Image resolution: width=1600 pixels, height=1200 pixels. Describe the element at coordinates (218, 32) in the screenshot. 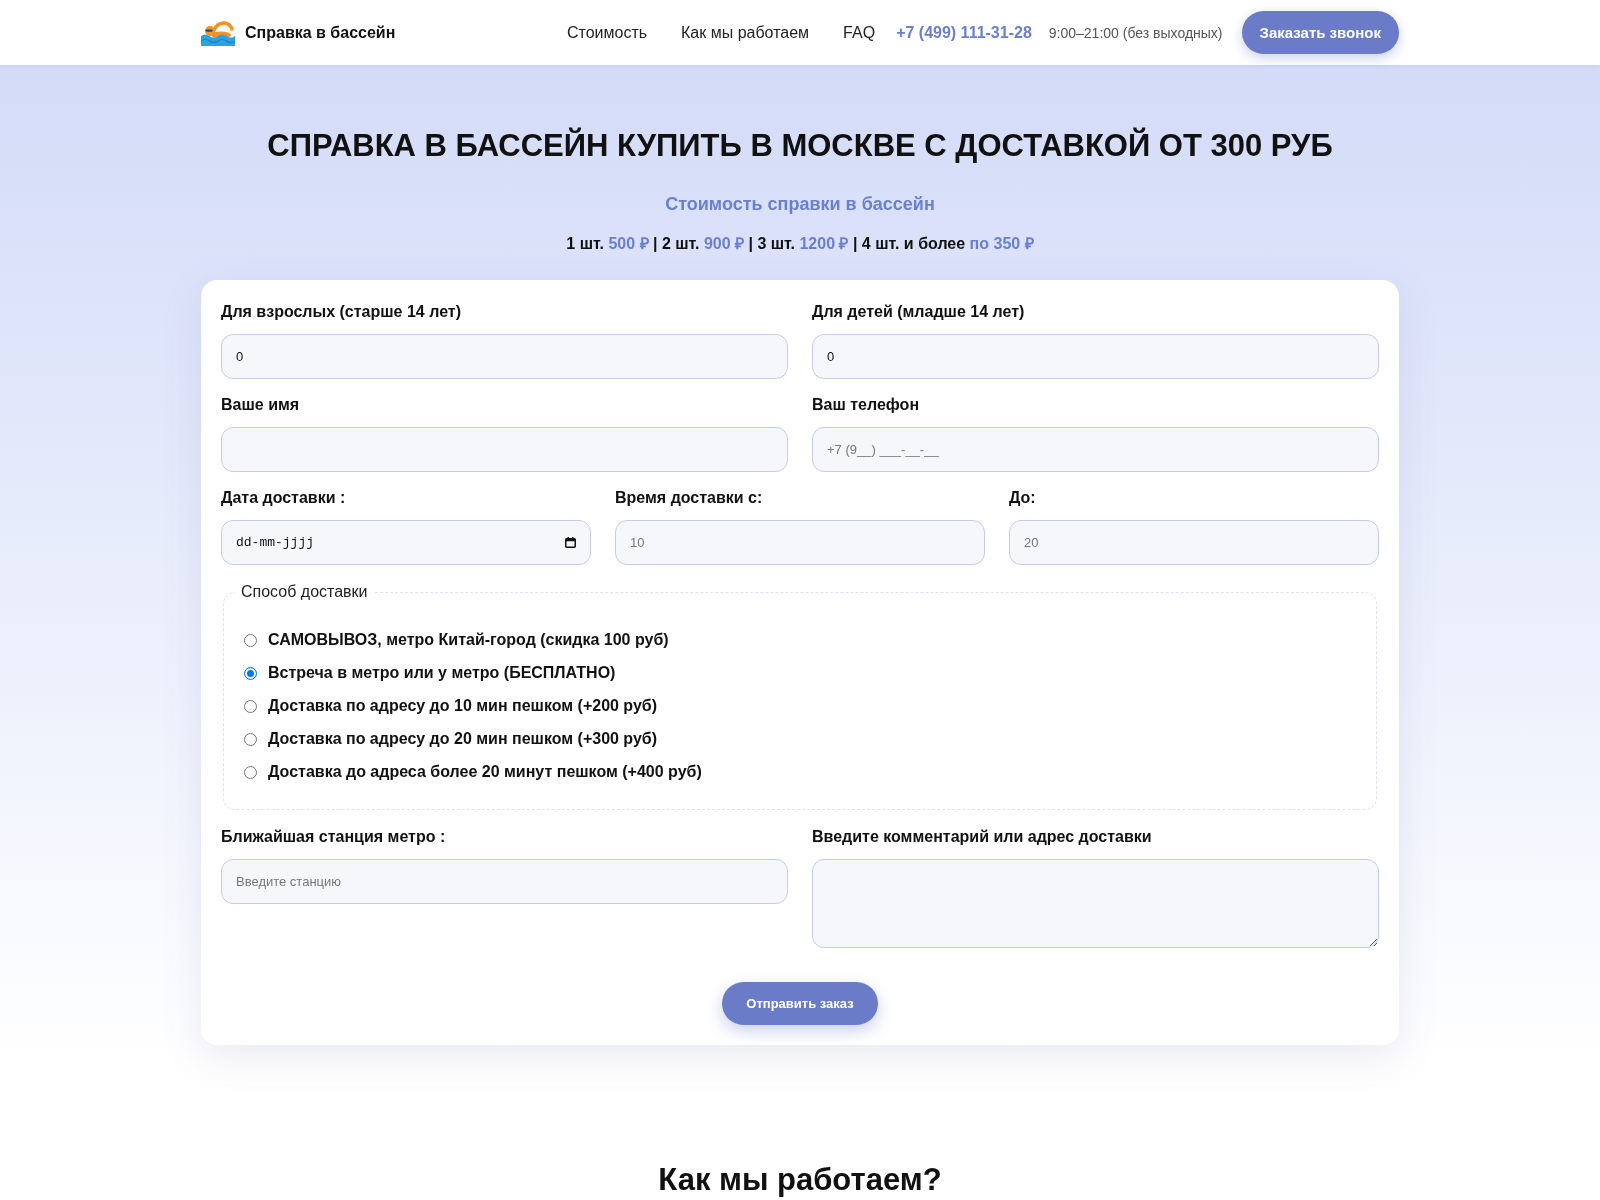

I see `swimmer-icon` at that location.